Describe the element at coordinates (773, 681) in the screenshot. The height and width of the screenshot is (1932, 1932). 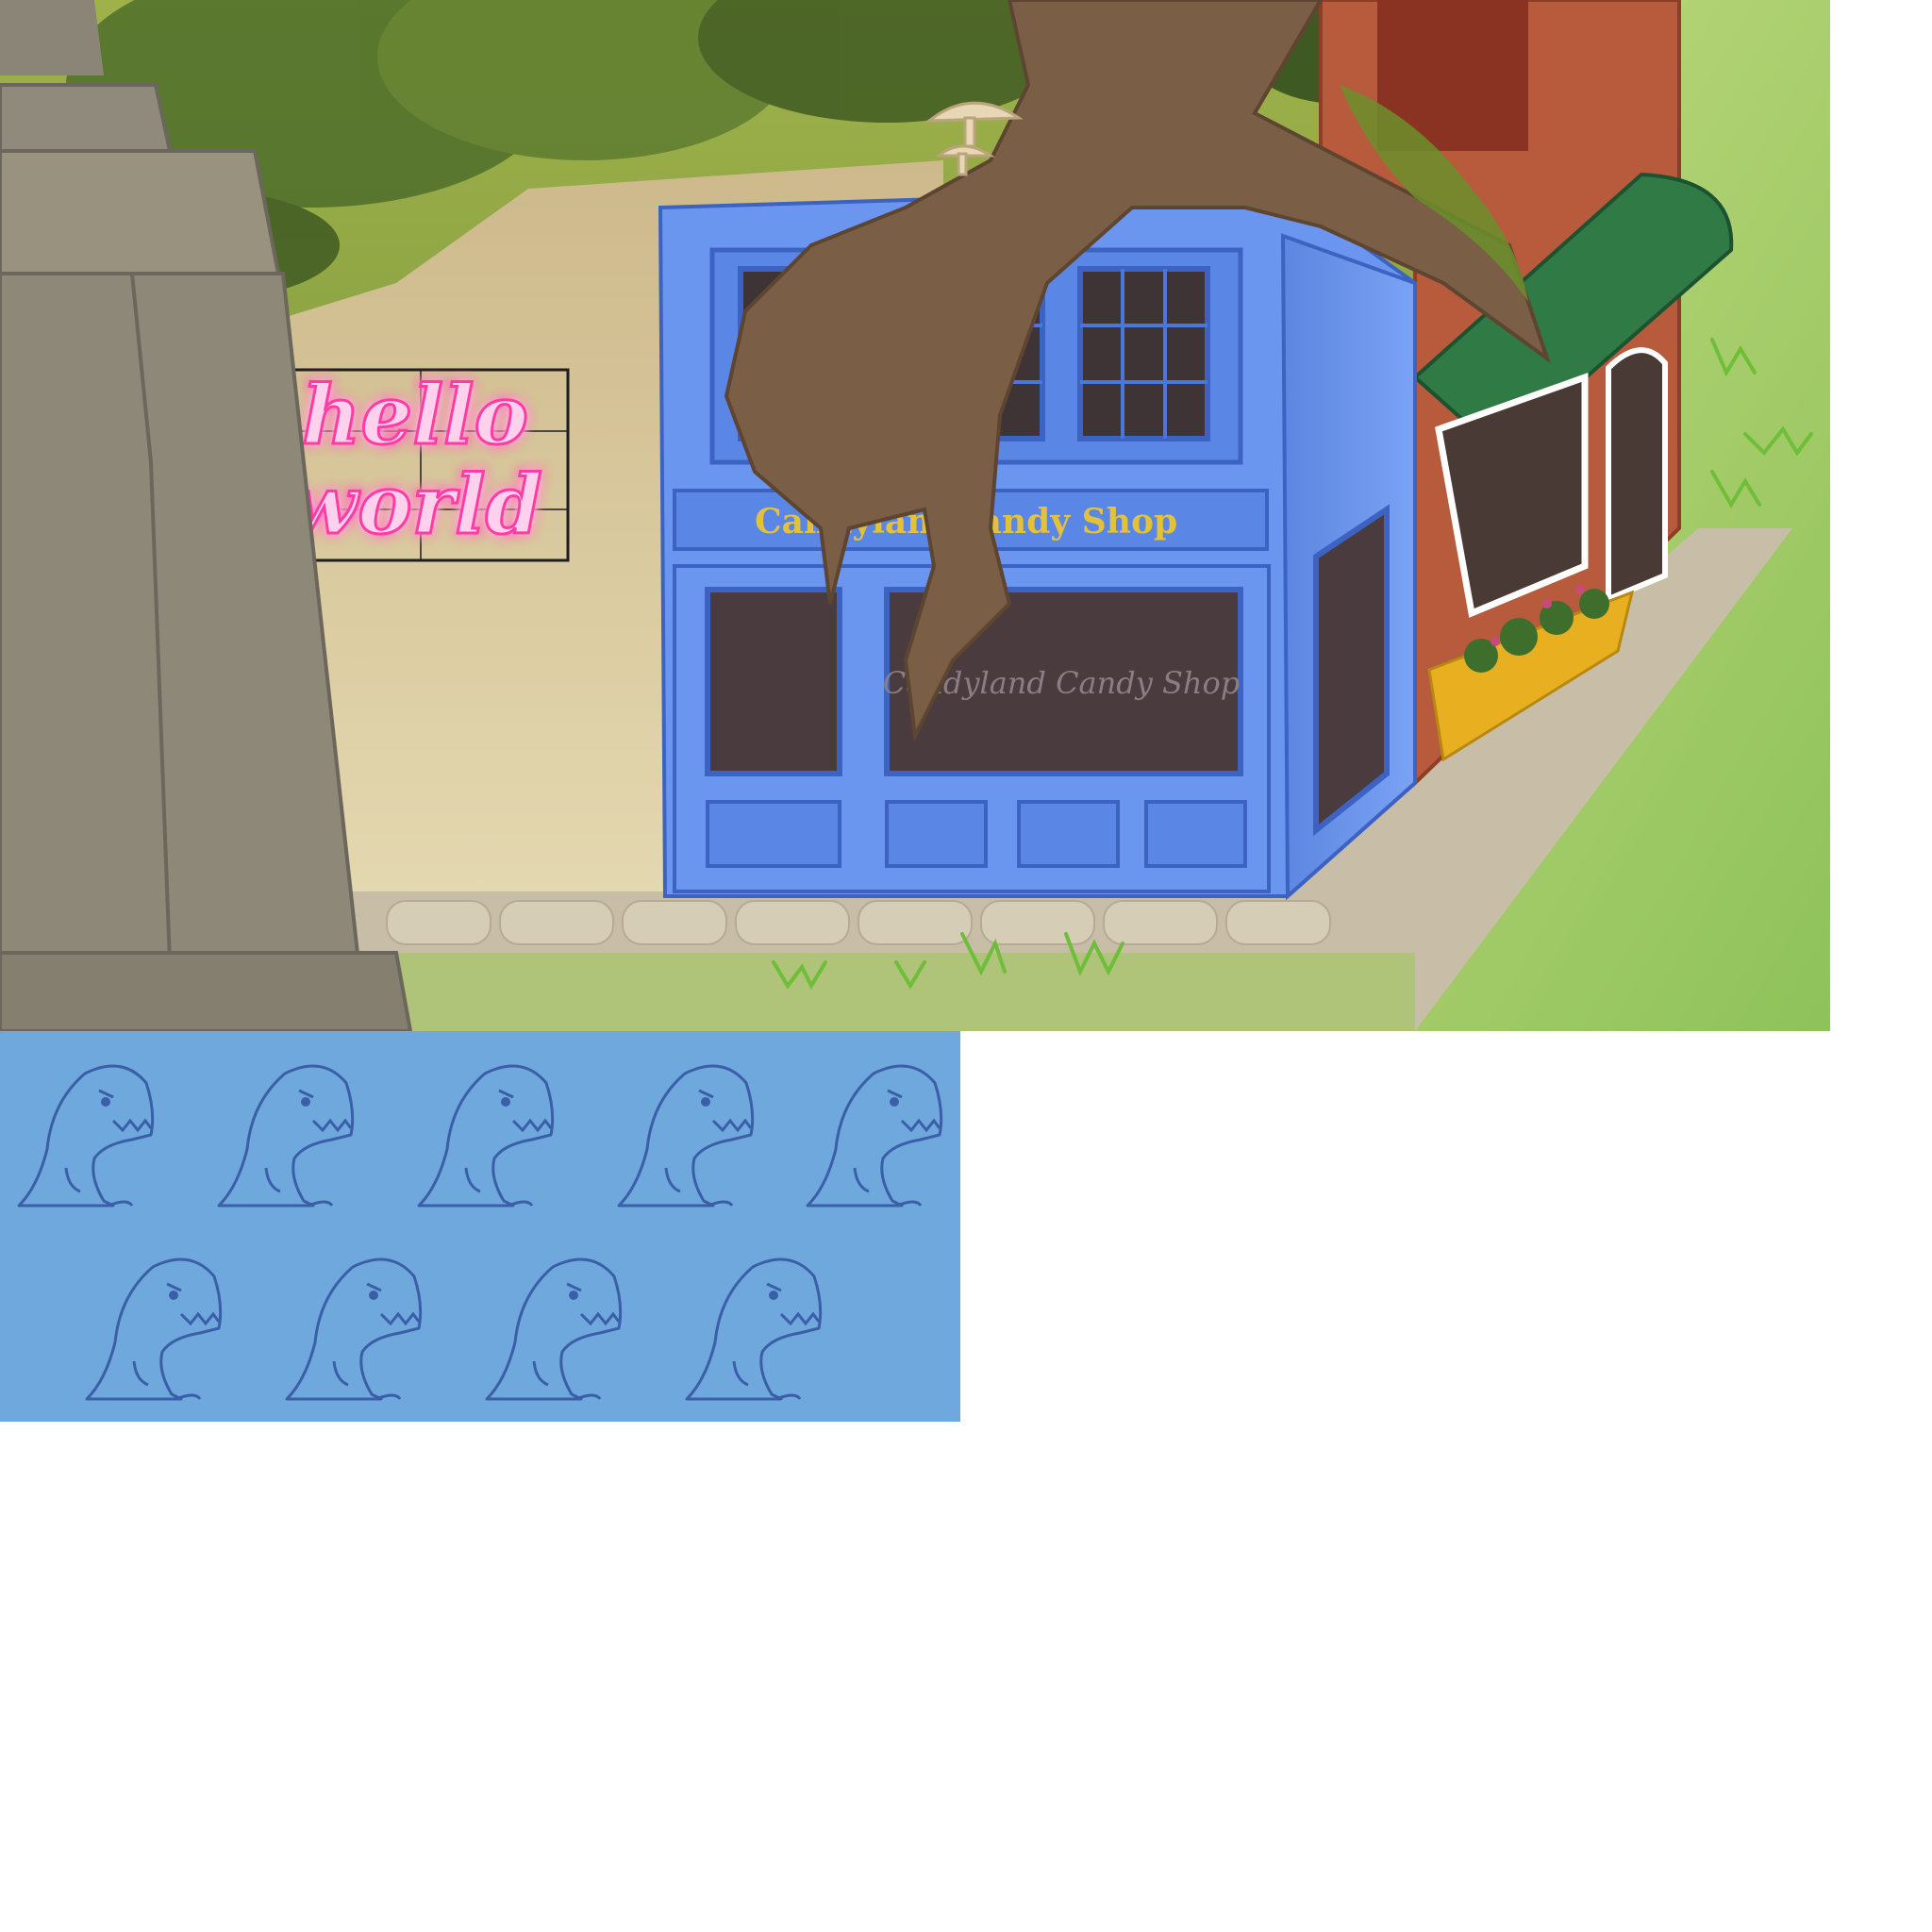
I see `shop-door-window` at that location.